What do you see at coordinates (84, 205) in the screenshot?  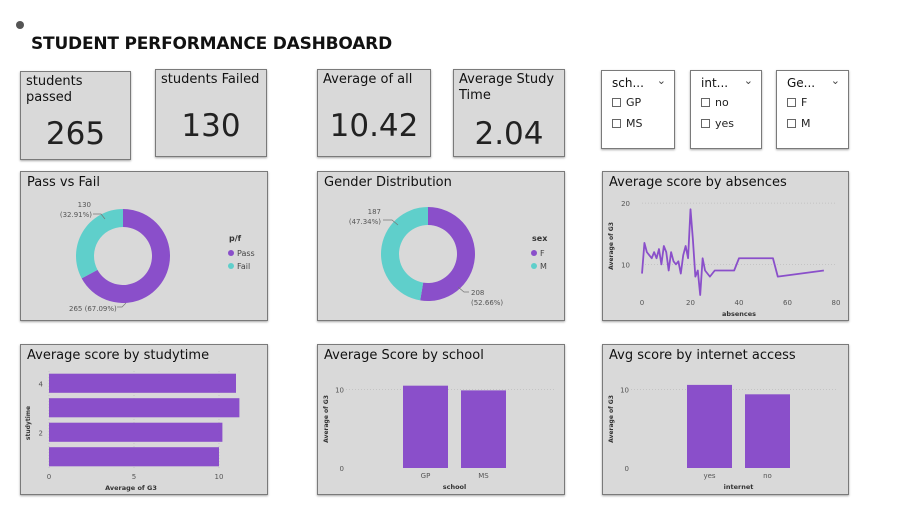 I see `slice-label-count: 130` at bounding box center [84, 205].